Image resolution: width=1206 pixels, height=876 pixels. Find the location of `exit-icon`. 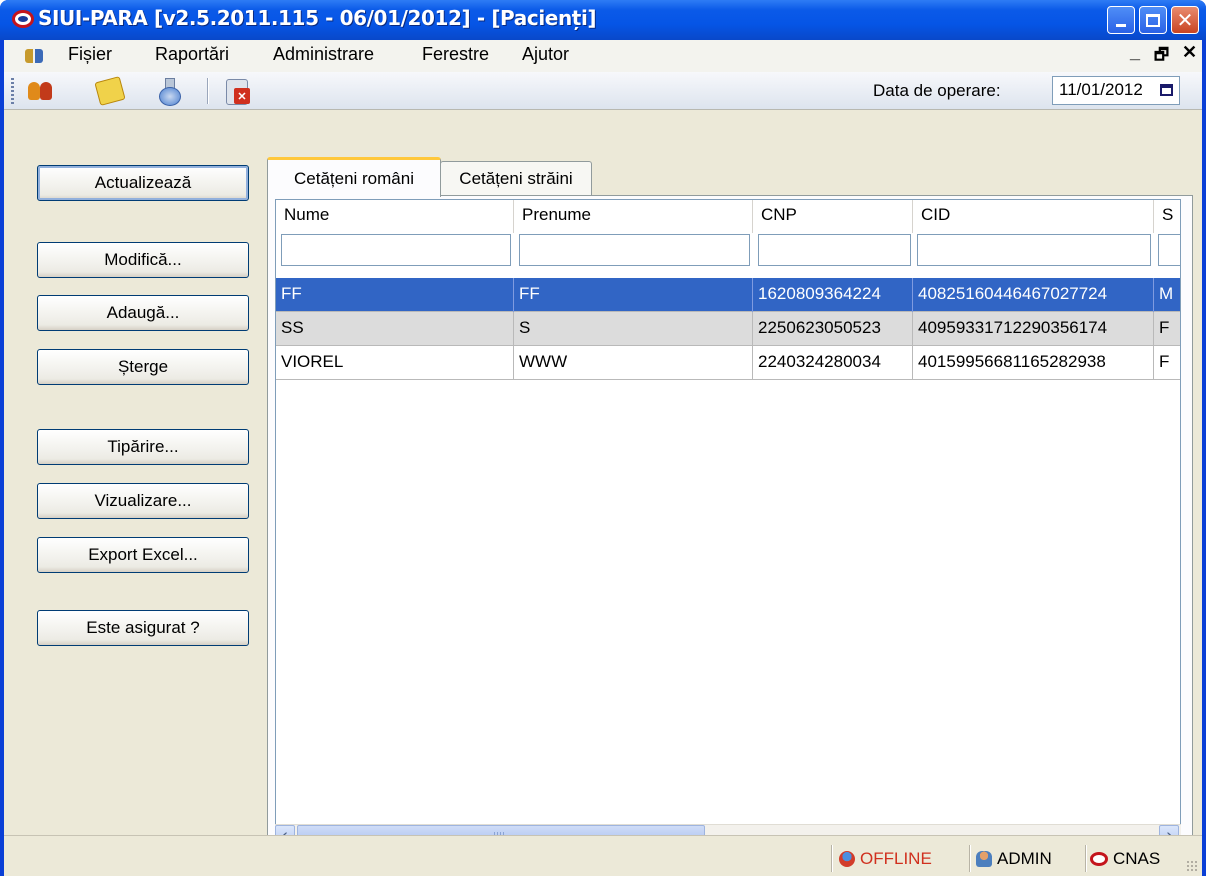

exit-icon is located at coordinates (237, 91).